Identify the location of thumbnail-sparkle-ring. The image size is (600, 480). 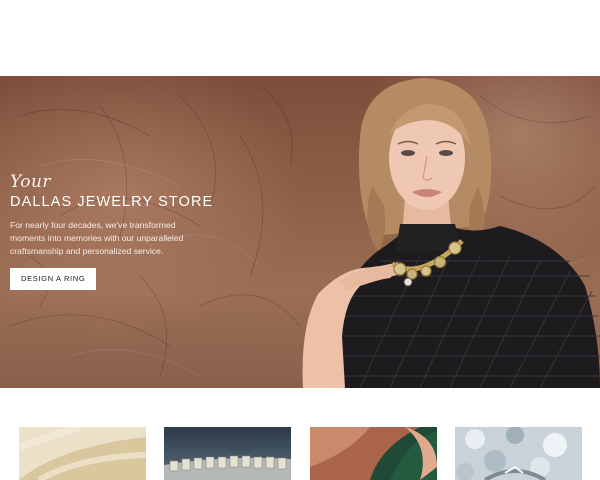
(518, 453).